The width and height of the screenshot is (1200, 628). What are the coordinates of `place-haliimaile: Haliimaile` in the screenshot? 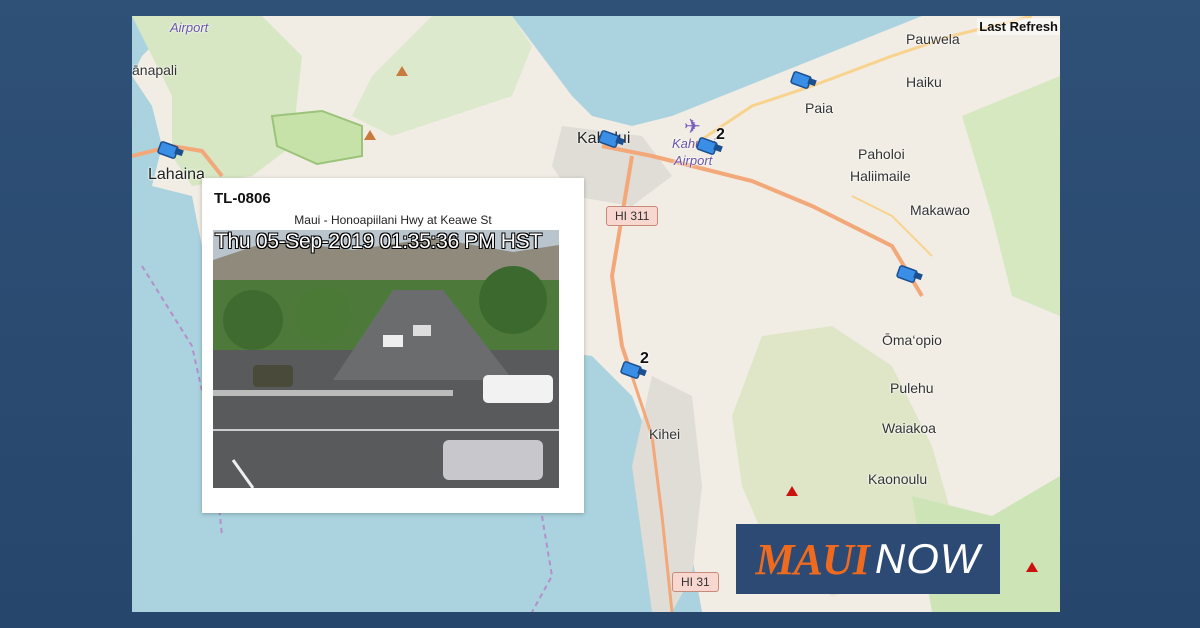 It's located at (880, 176).